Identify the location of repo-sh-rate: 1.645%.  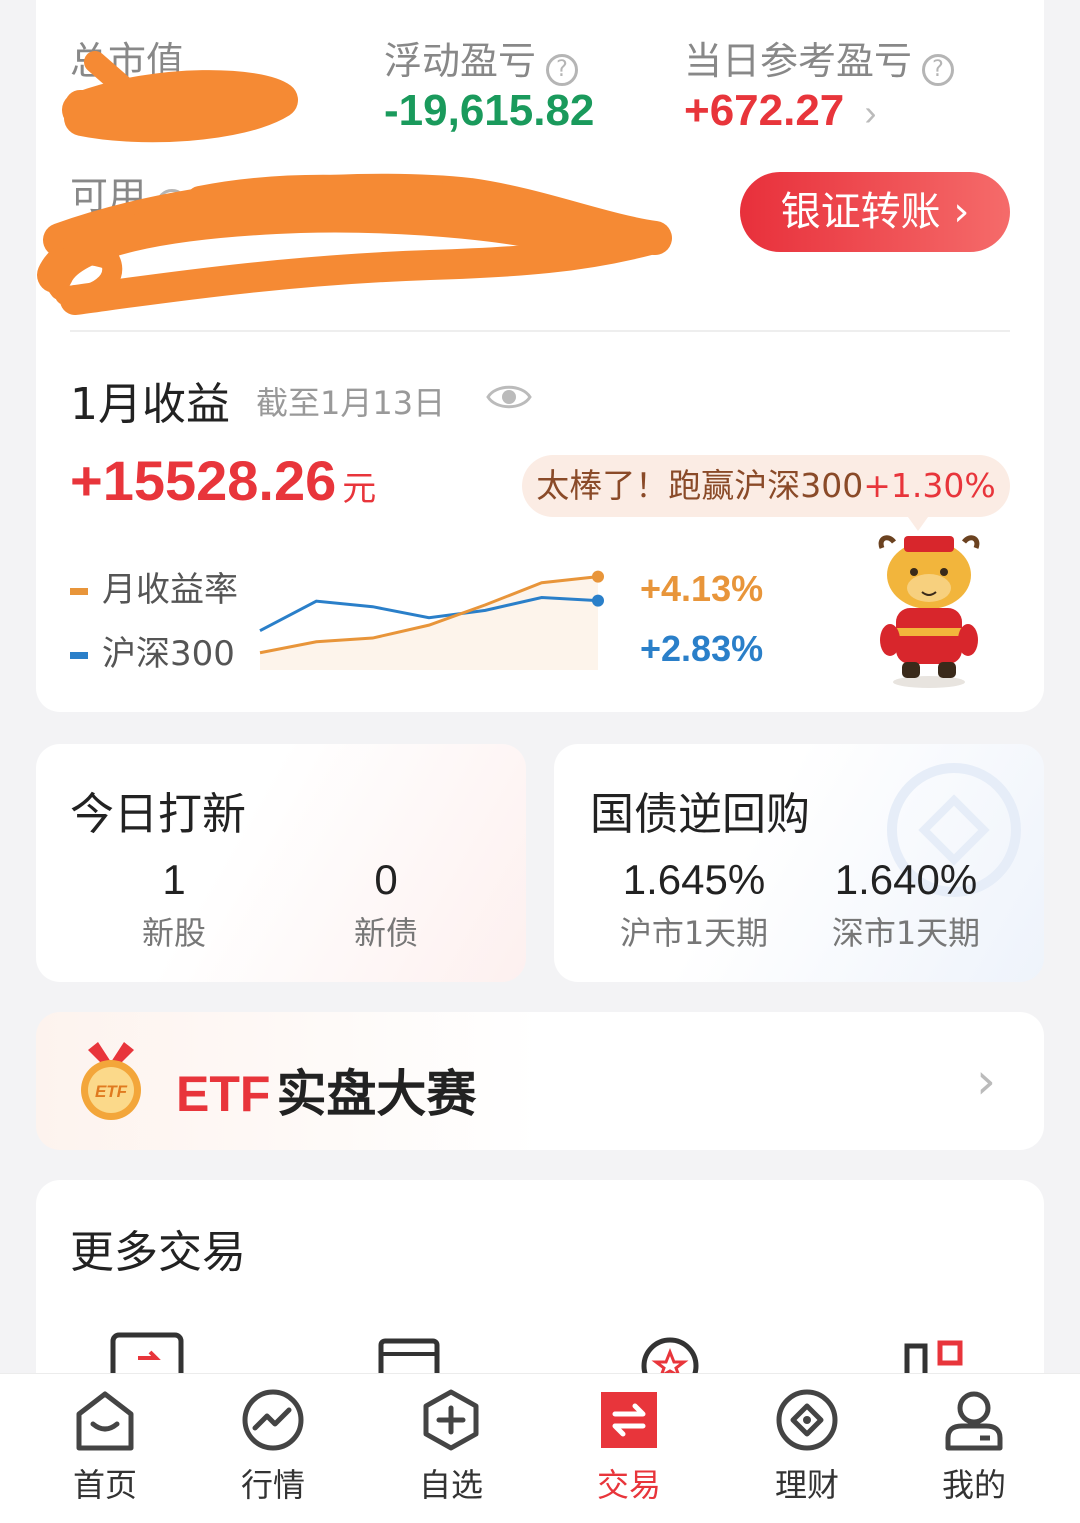
(694, 879).